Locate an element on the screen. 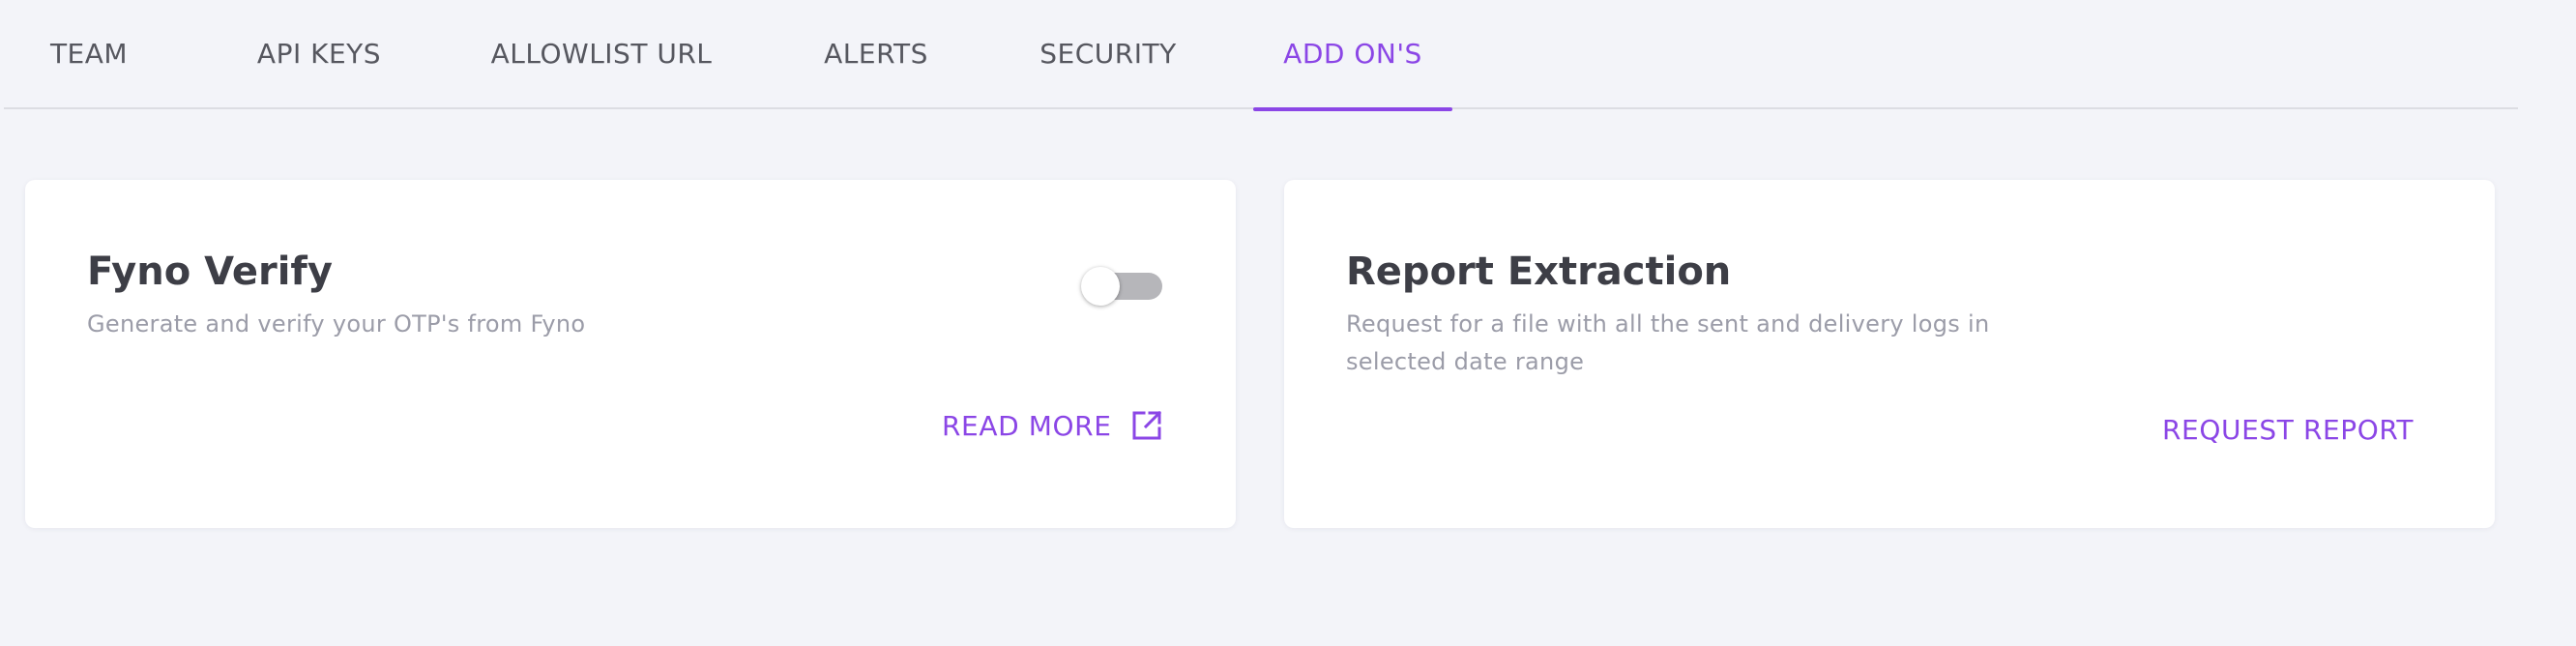 This screenshot has height=646, width=2576. tab-team-label: TEAM is located at coordinates (89, 53).